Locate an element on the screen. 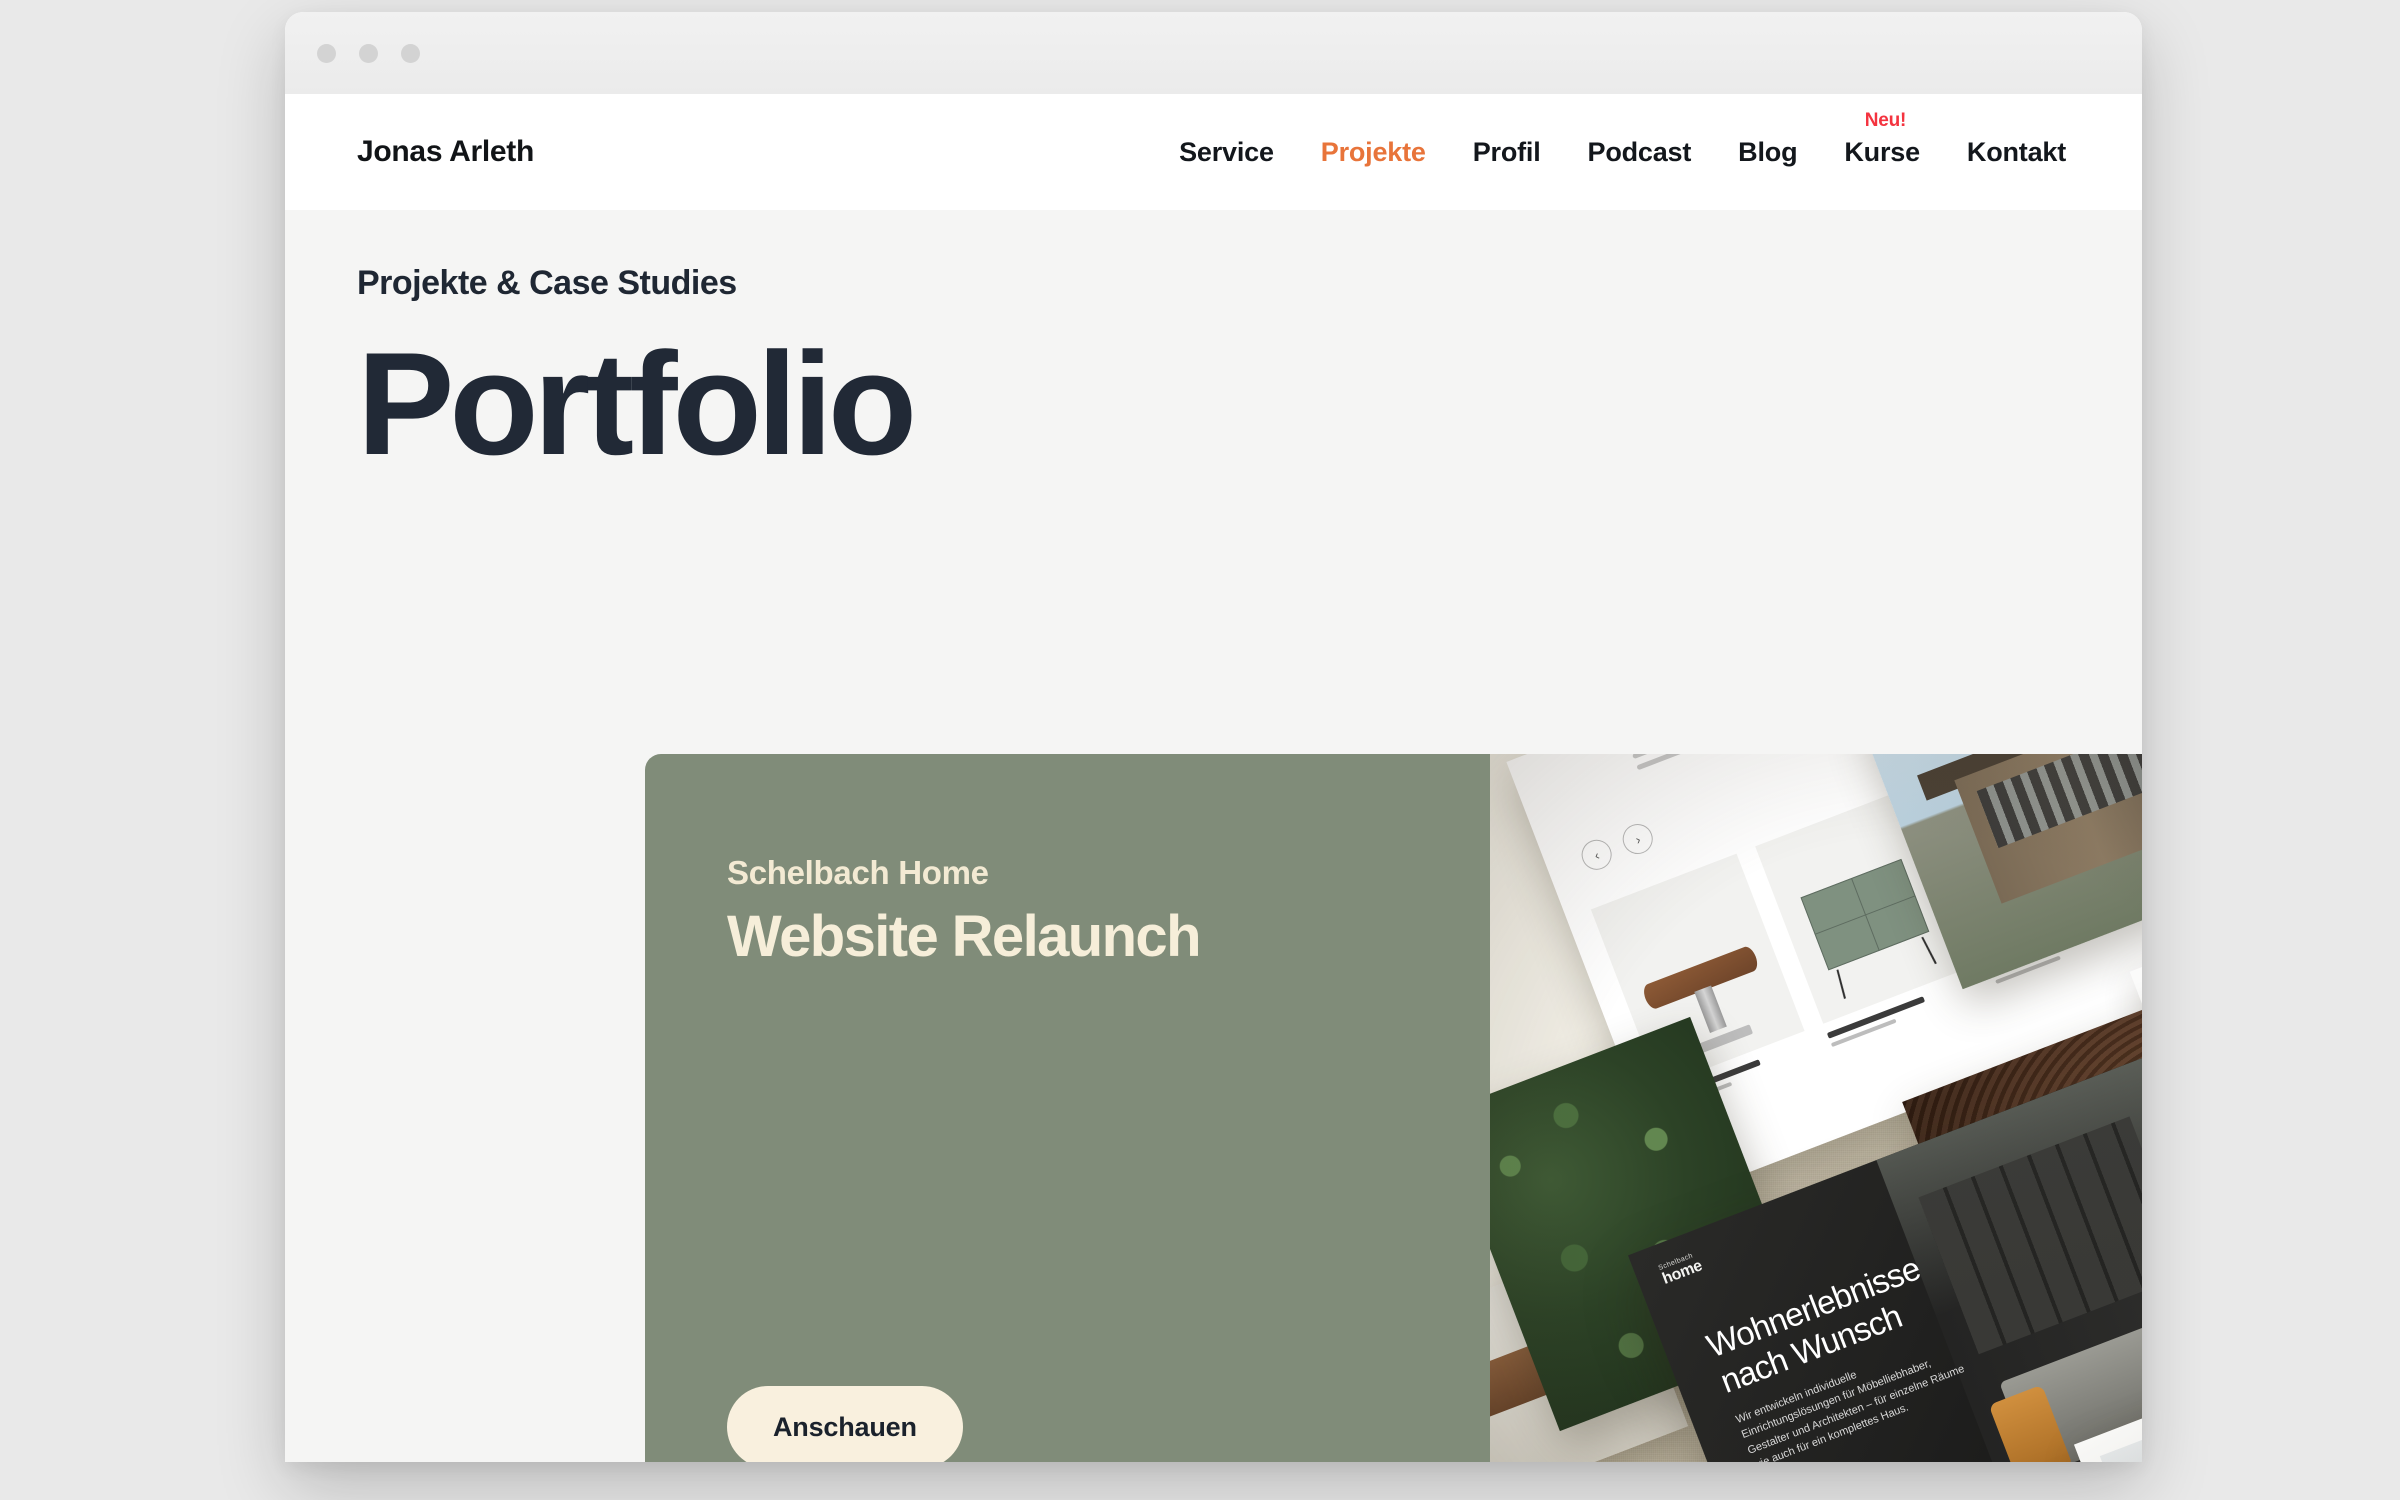 The image size is (2400, 1500). nav-item-podcast: Podcast is located at coordinates (1640, 152).